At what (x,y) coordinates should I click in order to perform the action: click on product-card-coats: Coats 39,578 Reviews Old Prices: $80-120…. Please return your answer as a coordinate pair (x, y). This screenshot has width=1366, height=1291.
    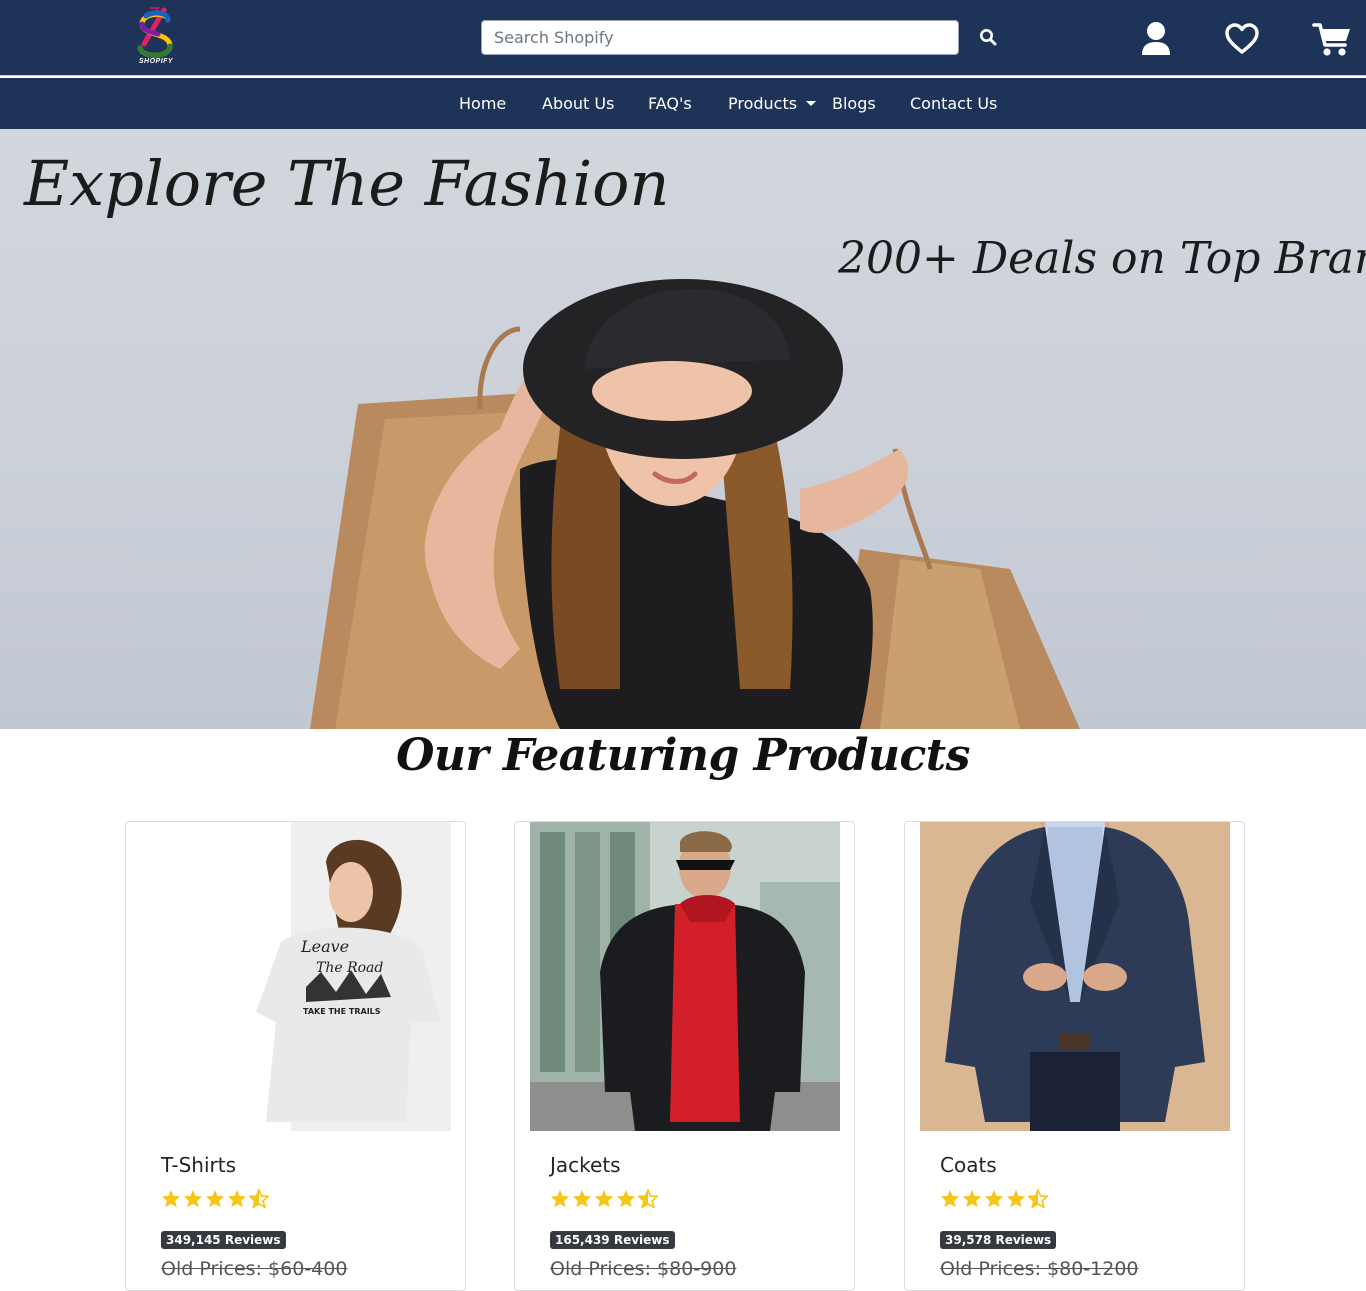
    Looking at the image, I should click on (1074, 1056).